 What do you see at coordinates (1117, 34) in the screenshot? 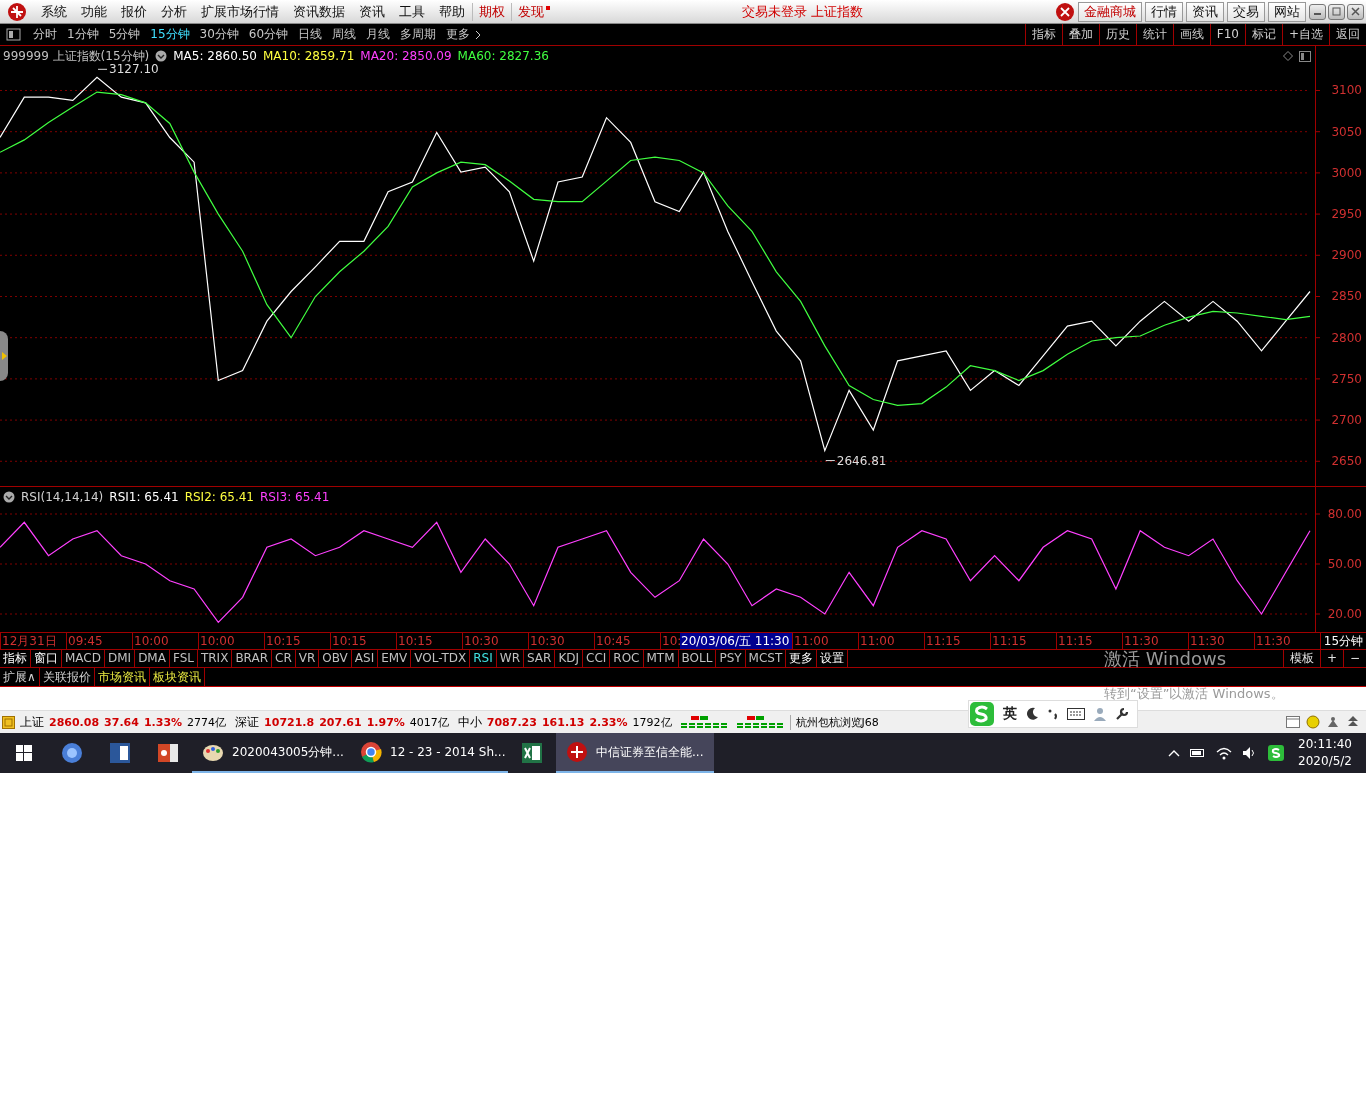
I see `tool-button: 历史` at bounding box center [1117, 34].